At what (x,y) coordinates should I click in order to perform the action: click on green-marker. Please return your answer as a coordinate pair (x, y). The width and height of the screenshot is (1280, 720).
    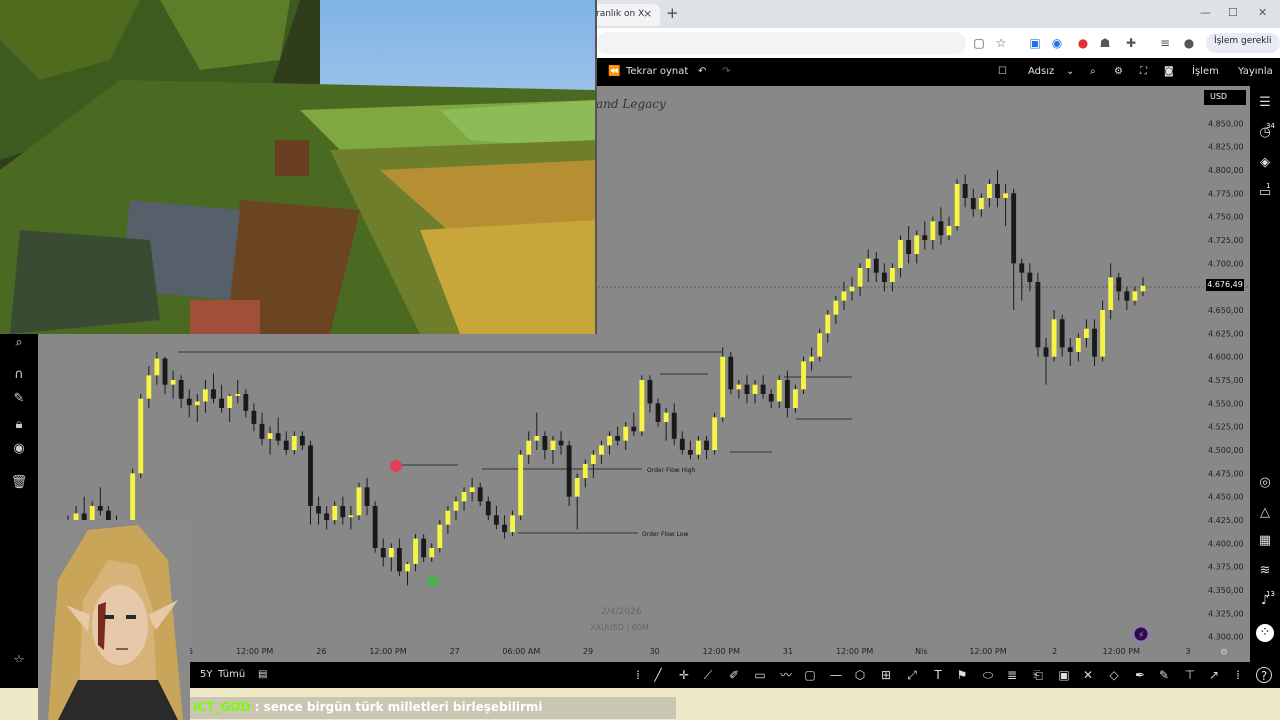
    Looking at the image, I should click on (433, 581).